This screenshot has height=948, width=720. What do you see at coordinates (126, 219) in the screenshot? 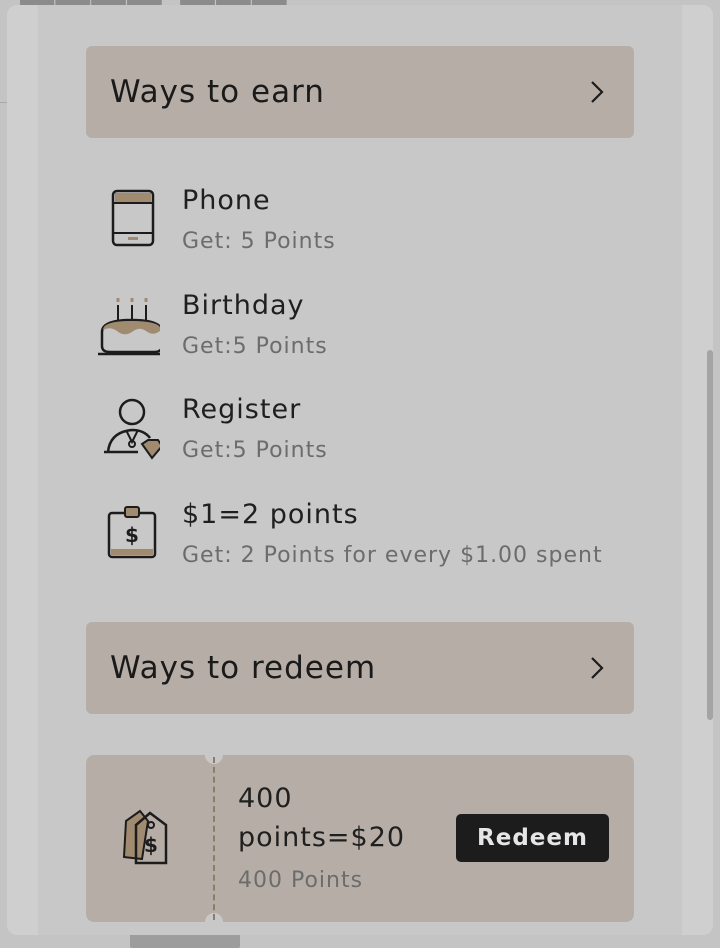
I see `phone-icon` at bounding box center [126, 219].